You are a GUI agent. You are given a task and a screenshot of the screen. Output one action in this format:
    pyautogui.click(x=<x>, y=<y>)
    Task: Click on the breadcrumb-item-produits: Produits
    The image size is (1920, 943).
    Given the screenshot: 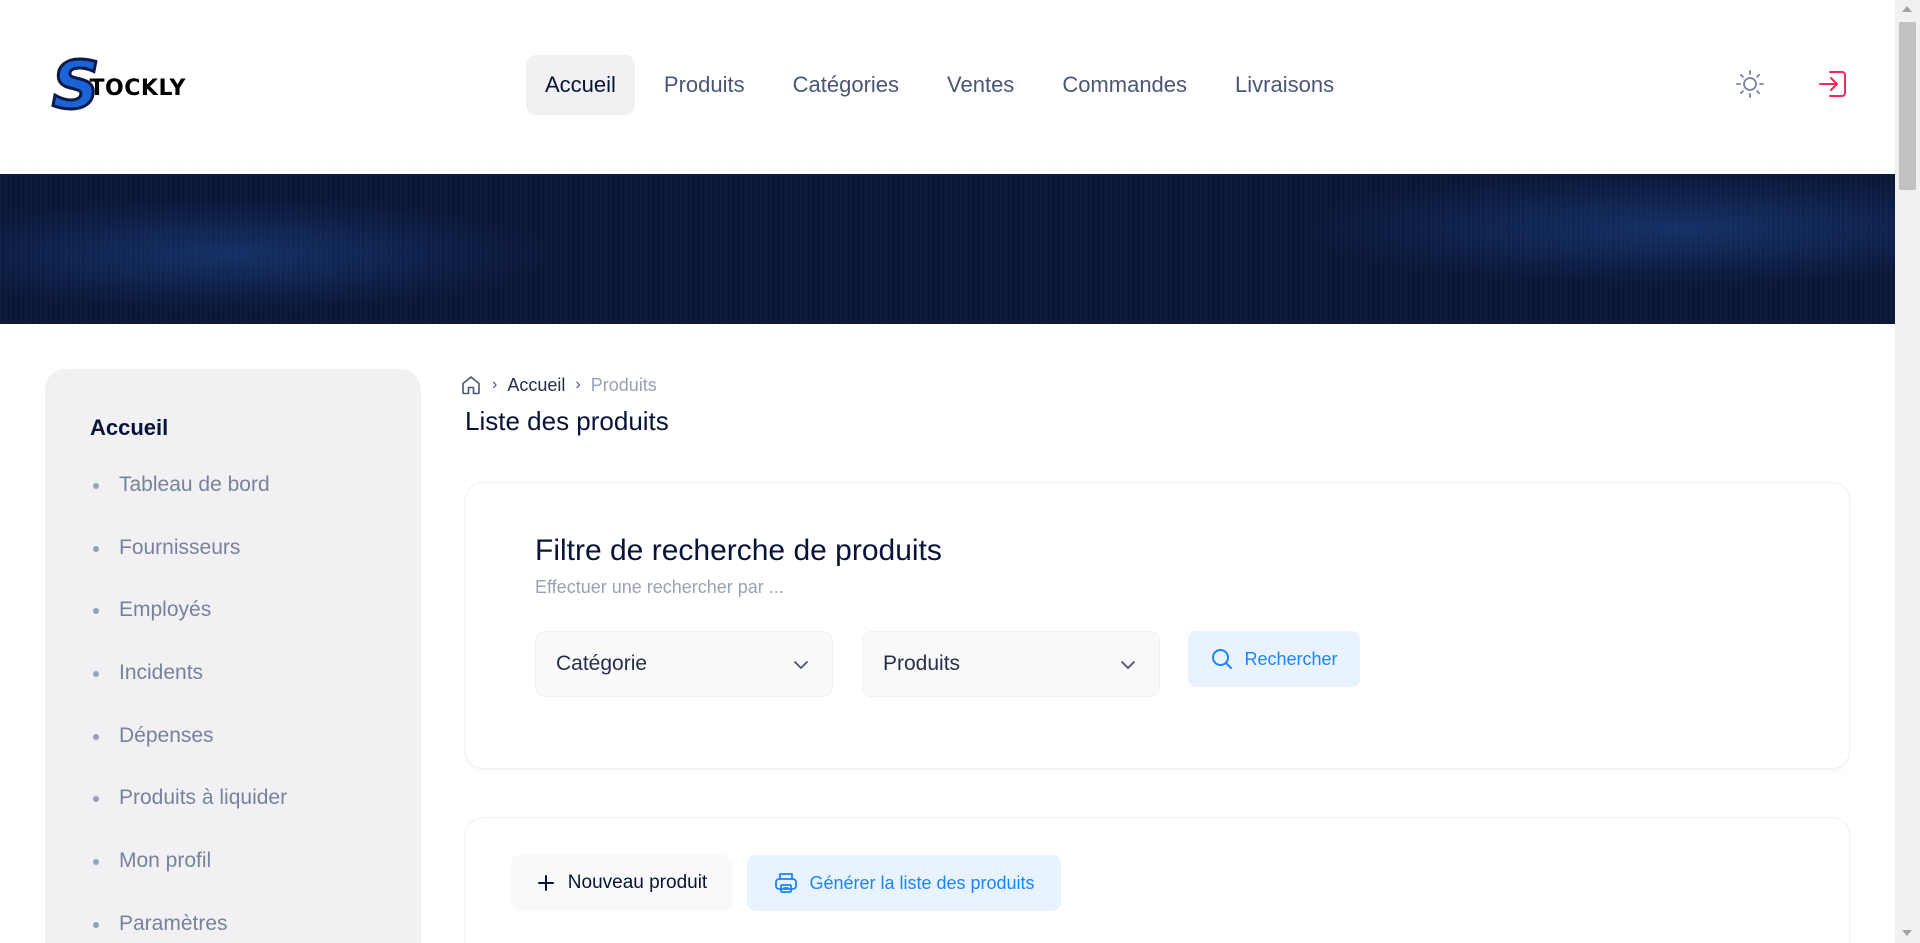 What is the action you would take?
    pyautogui.click(x=623, y=384)
    